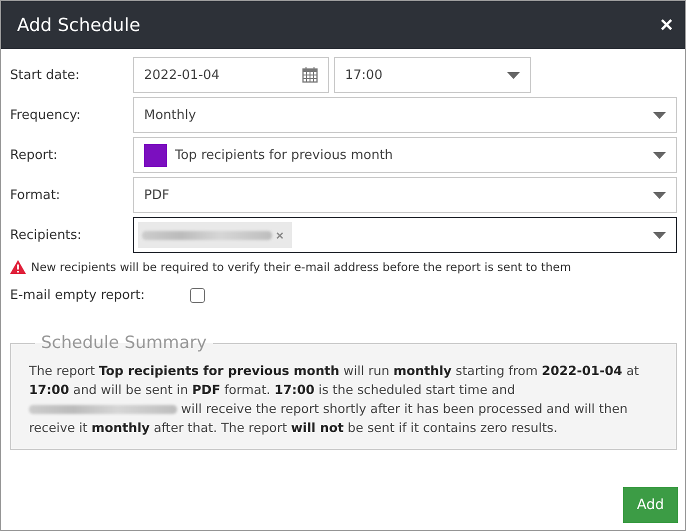 This screenshot has height=531, width=686. What do you see at coordinates (231, 75) in the screenshot?
I see `date-field: 2022-01-04` at bounding box center [231, 75].